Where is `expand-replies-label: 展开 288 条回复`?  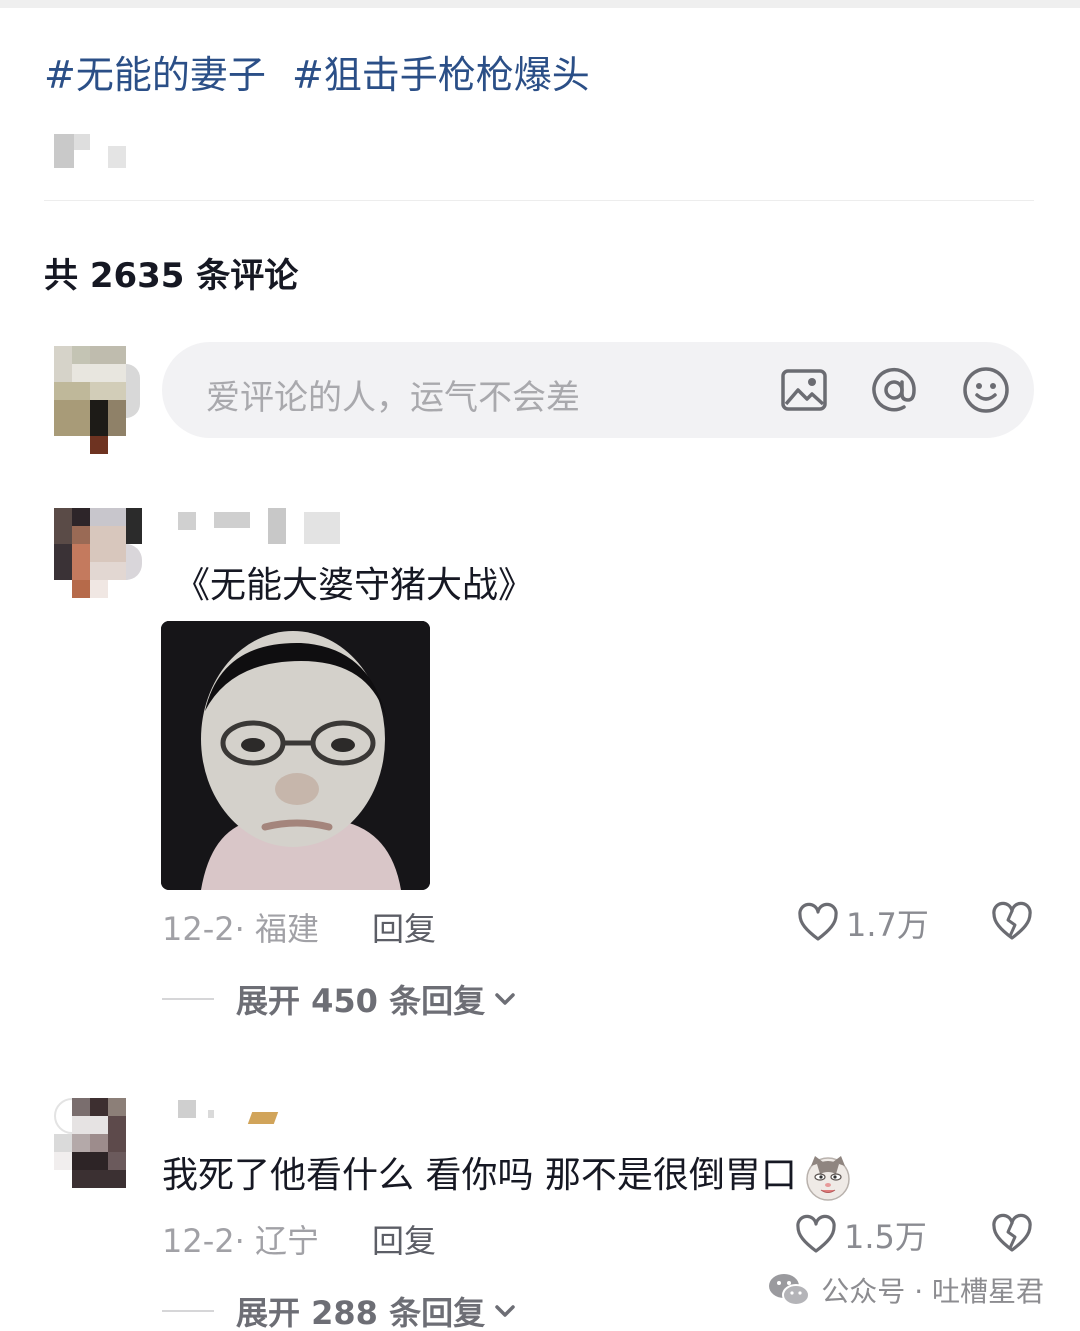
expand-replies-label: 展开 288 条回复 is located at coordinates (361, 1312).